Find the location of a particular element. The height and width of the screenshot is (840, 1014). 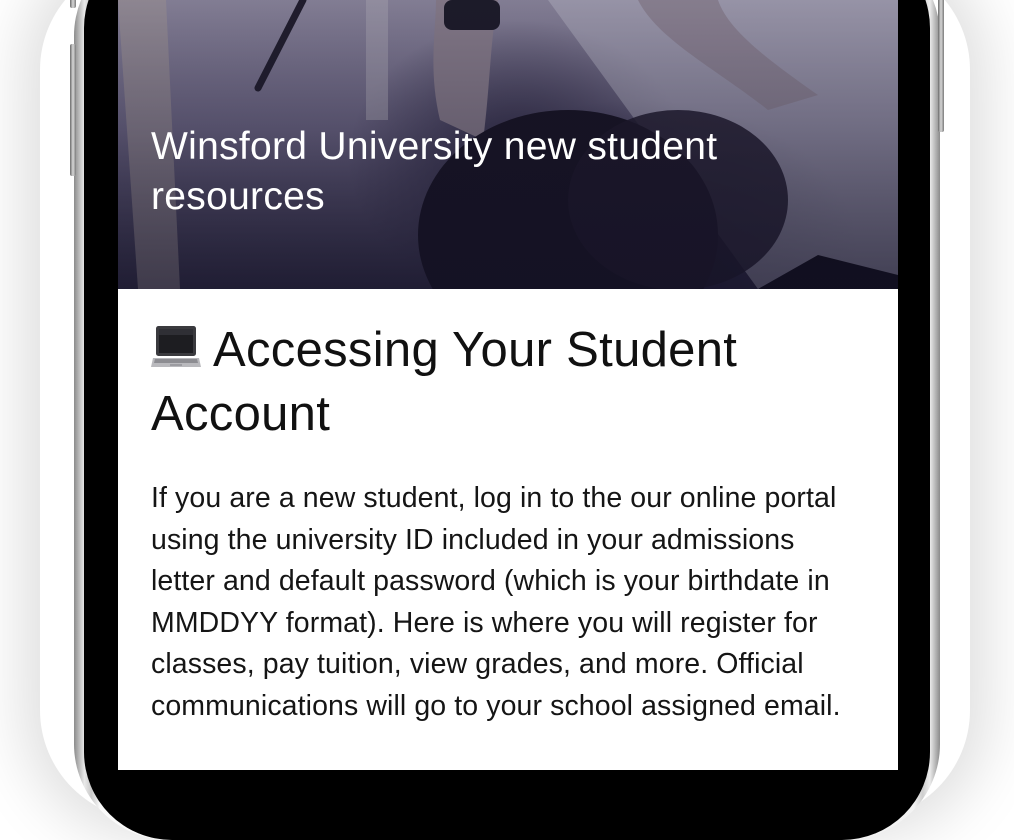

mute-switch is located at coordinates (73, 4).